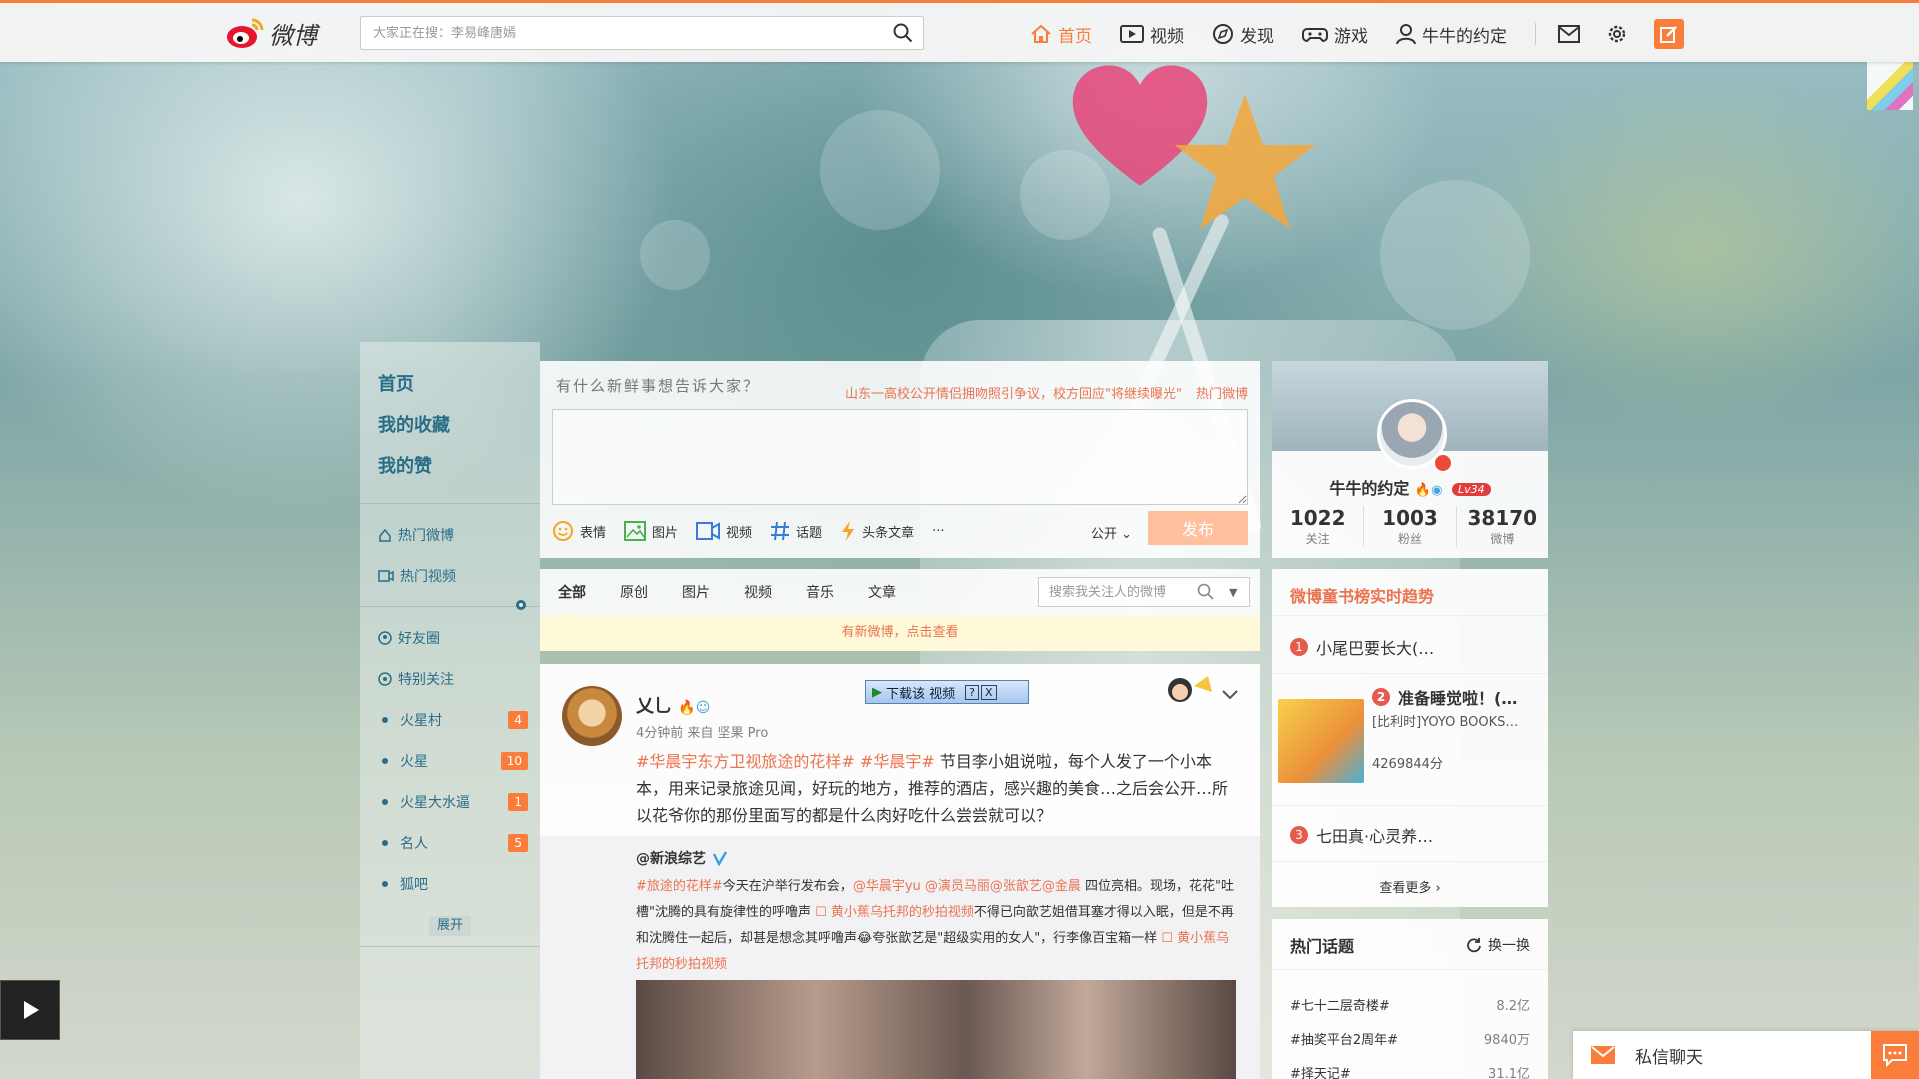 Image resolution: width=1919 pixels, height=1079 pixels. Describe the element at coordinates (1152, 34) in the screenshot. I see `nav-video: 视频` at that location.